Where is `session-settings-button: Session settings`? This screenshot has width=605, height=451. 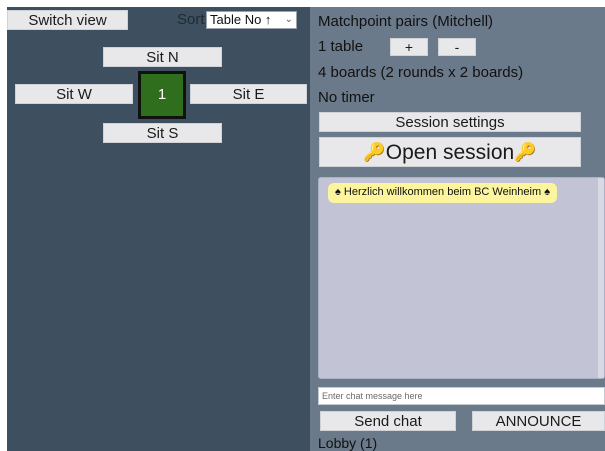 session-settings-button: Session settings is located at coordinates (450, 122).